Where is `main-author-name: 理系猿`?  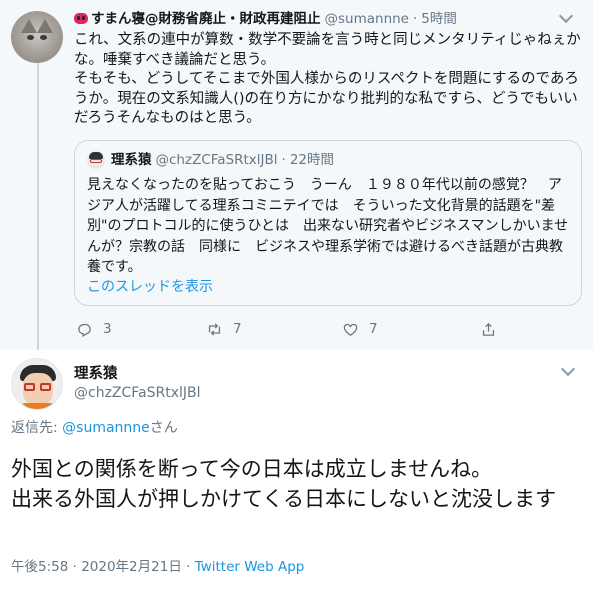 main-author-name: 理系猿 is located at coordinates (96, 374).